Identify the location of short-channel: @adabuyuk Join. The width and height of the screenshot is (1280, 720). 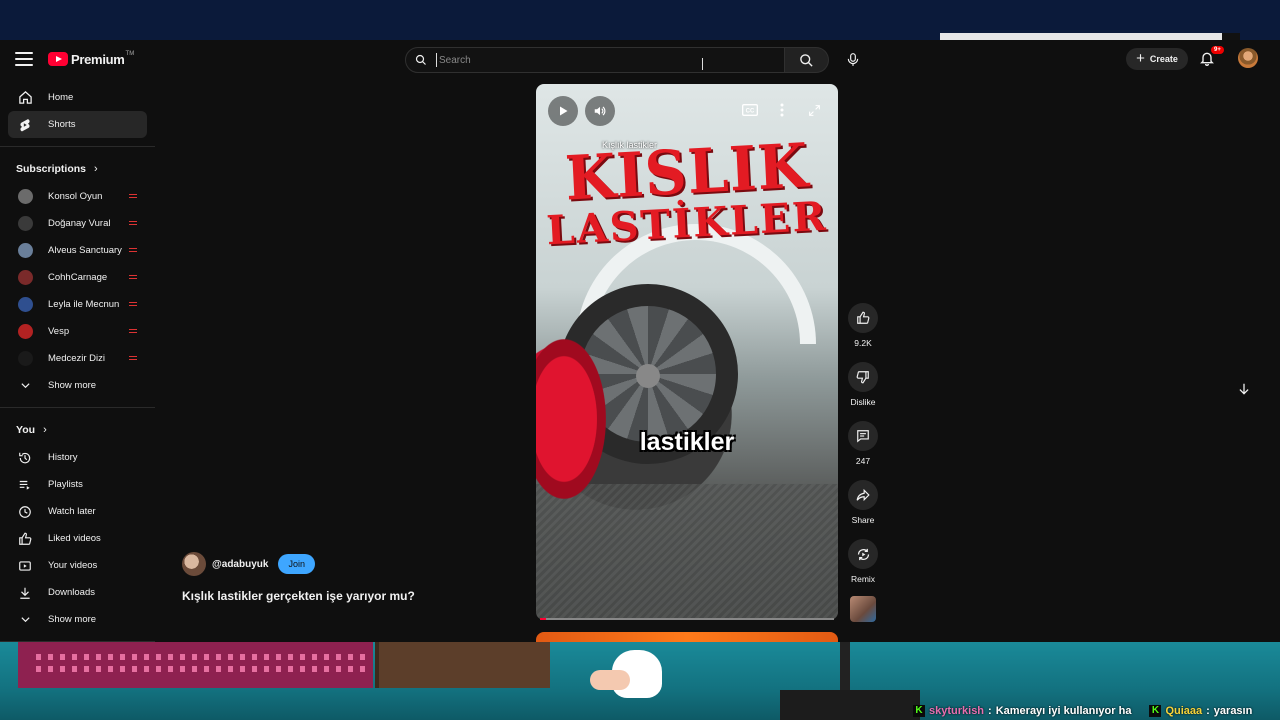
(248, 564).